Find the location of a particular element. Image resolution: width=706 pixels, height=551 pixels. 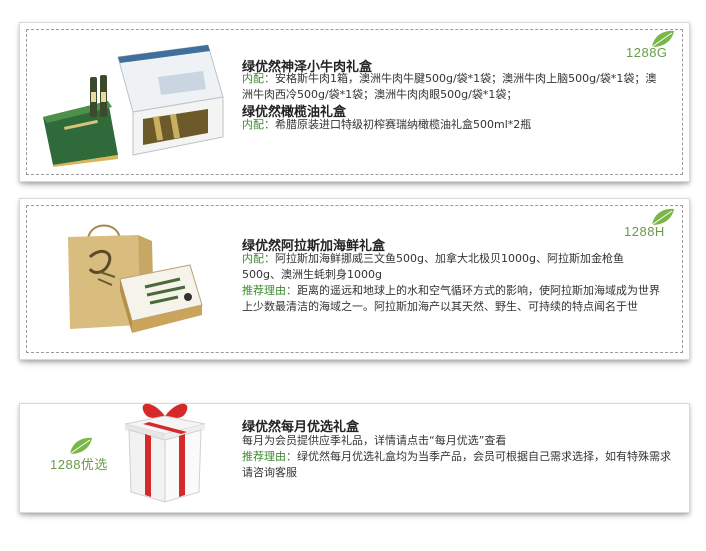

contents-text: 希腊原装进口特级初榨赛瑞纳橄榄油礼盒500ml*2瓶 is located at coordinates (403, 124).